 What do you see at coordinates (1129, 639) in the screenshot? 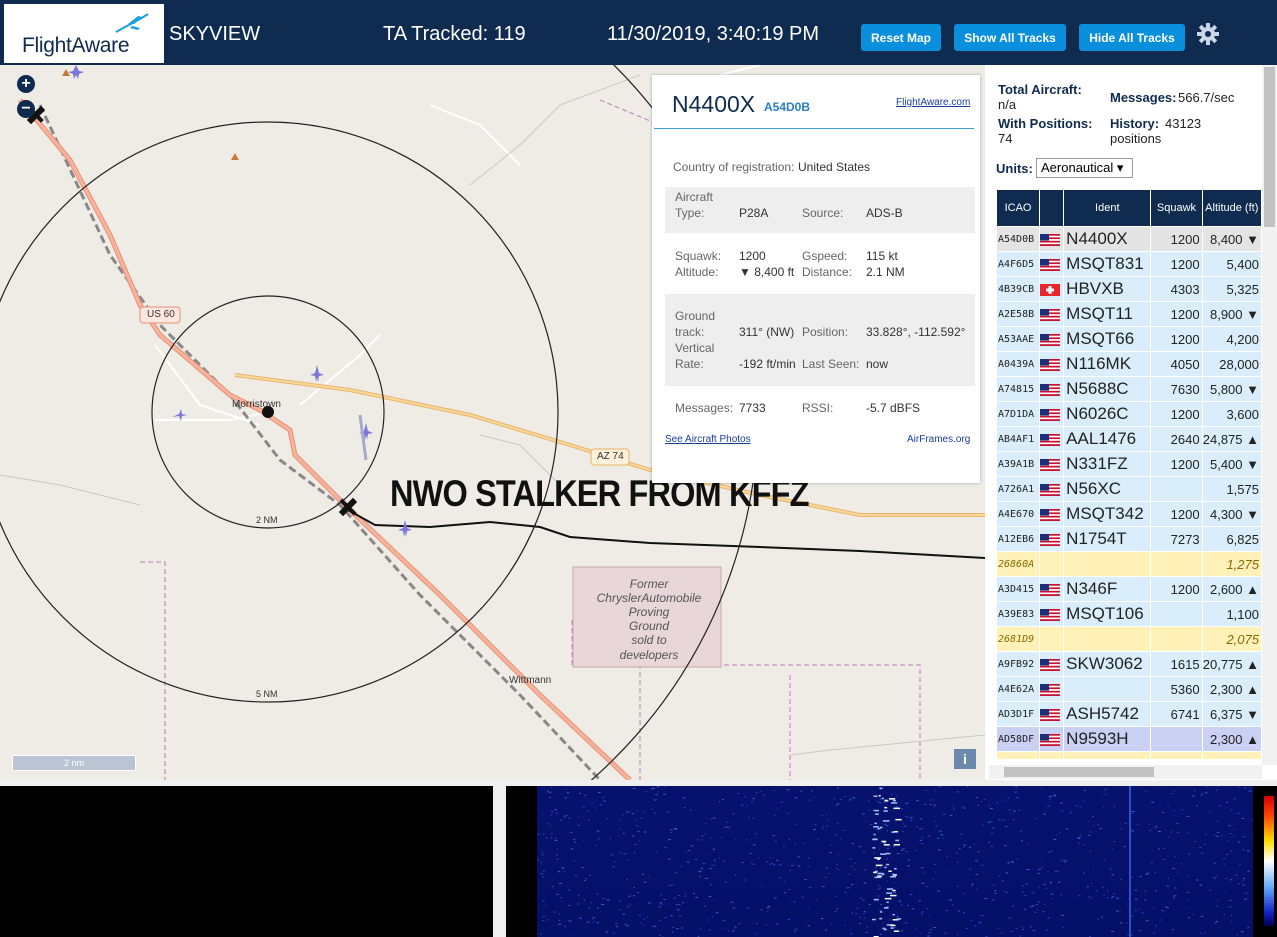
I see `table-row: 2681D9 2,075` at bounding box center [1129, 639].